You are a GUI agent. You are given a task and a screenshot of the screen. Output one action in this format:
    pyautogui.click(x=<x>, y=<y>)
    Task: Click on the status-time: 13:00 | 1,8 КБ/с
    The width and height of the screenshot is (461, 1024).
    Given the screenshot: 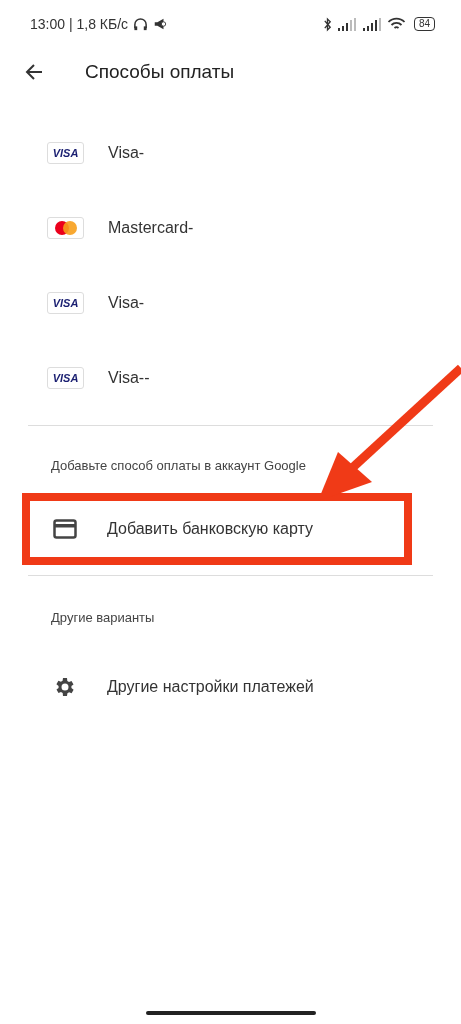 What is the action you would take?
    pyautogui.click(x=79, y=24)
    